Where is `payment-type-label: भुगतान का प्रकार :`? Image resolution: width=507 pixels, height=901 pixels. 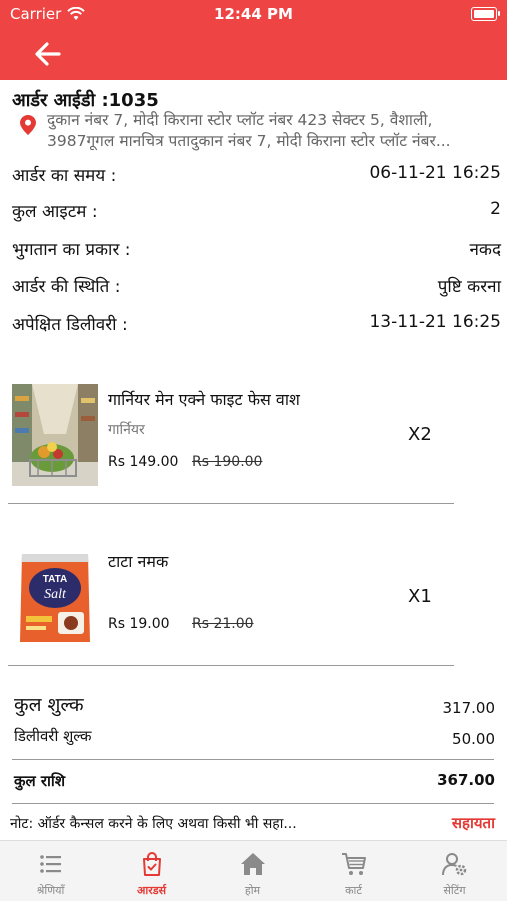
payment-type-label: भुगतान का प्रकार : is located at coordinates (71, 250).